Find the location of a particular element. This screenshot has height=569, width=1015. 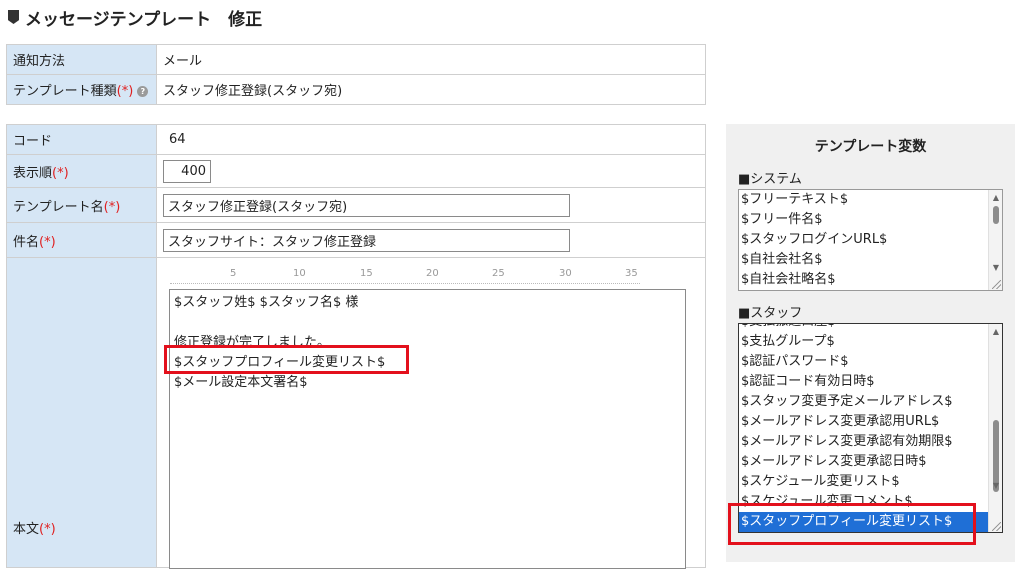

subject-row: 件名(*) is located at coordinates (356, 240).